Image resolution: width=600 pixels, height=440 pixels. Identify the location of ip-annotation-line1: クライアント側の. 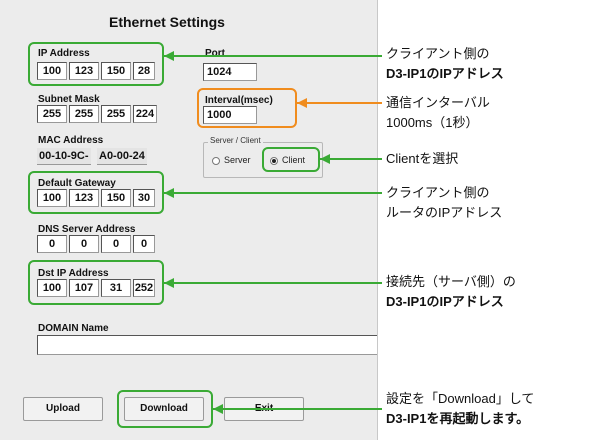
(438, 53).